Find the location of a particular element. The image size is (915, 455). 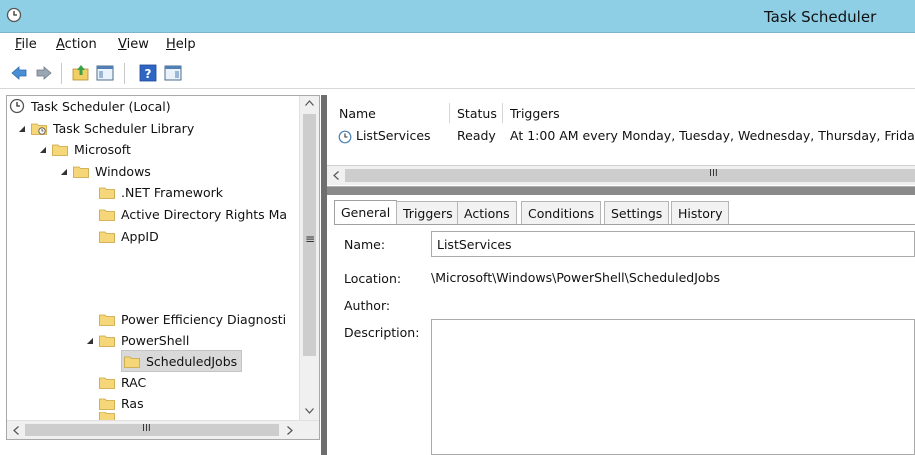

location-label: Location: is located at coordinates (373, 278).